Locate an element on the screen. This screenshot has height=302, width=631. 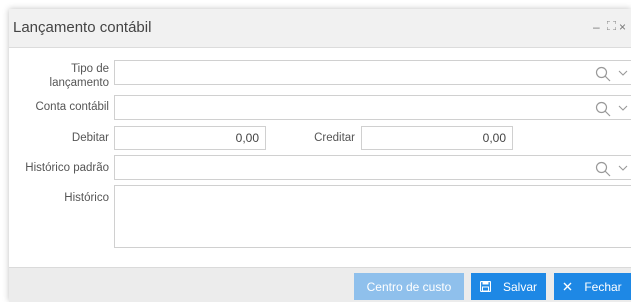
debitar-input is located at coordinates (190, 138).